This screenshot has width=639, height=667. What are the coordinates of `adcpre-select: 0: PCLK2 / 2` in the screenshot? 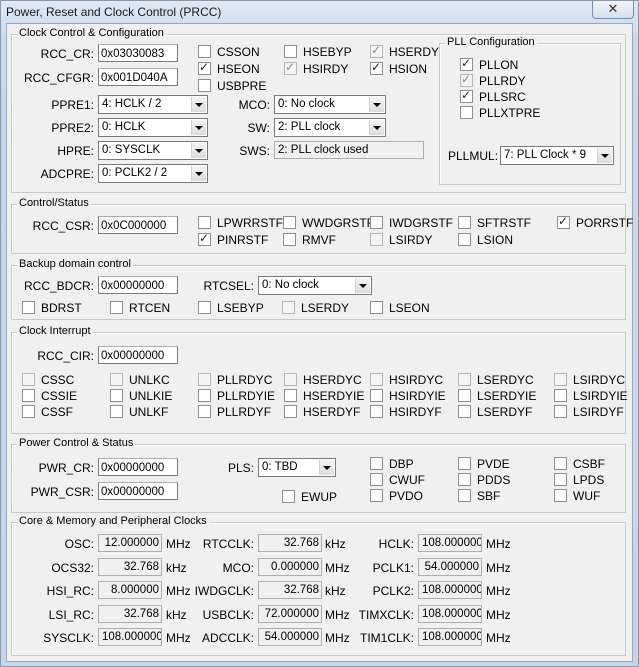 It's located at (153, 173).